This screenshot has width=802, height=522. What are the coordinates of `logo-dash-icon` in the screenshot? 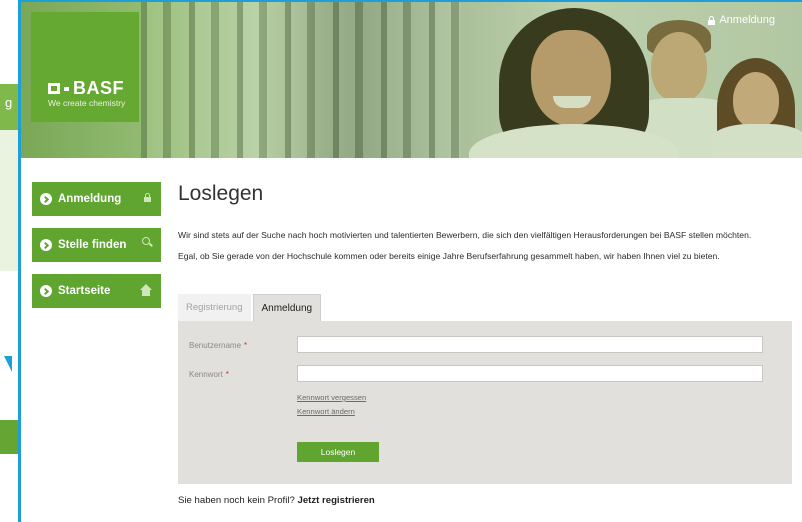 It's located at (66, 88).